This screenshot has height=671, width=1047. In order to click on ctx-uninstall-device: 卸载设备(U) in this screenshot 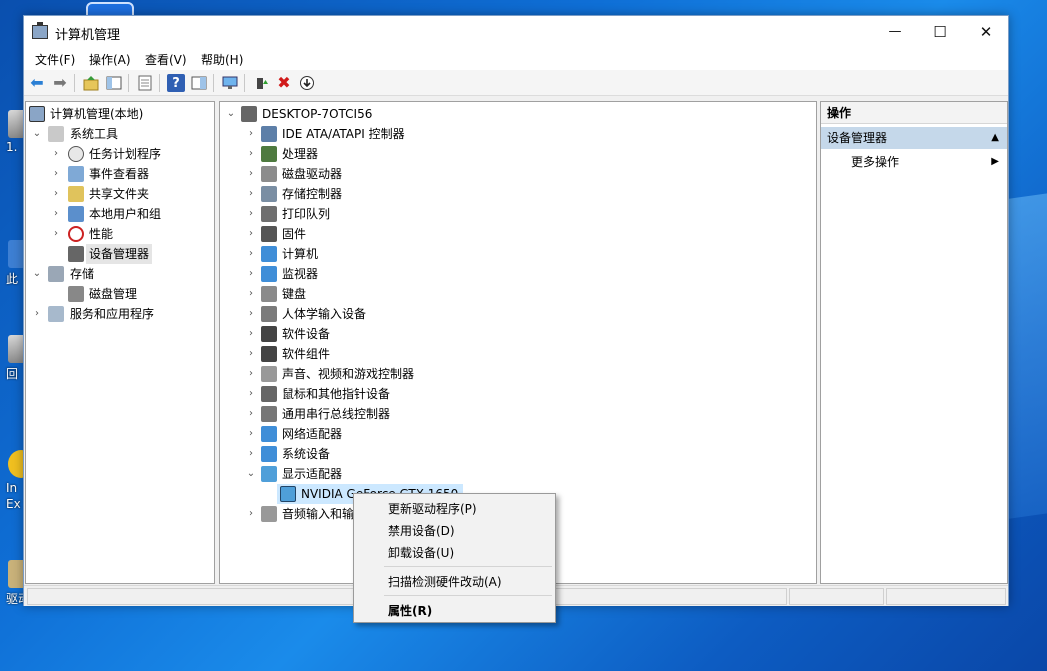, I will do `click(421, 552)`.